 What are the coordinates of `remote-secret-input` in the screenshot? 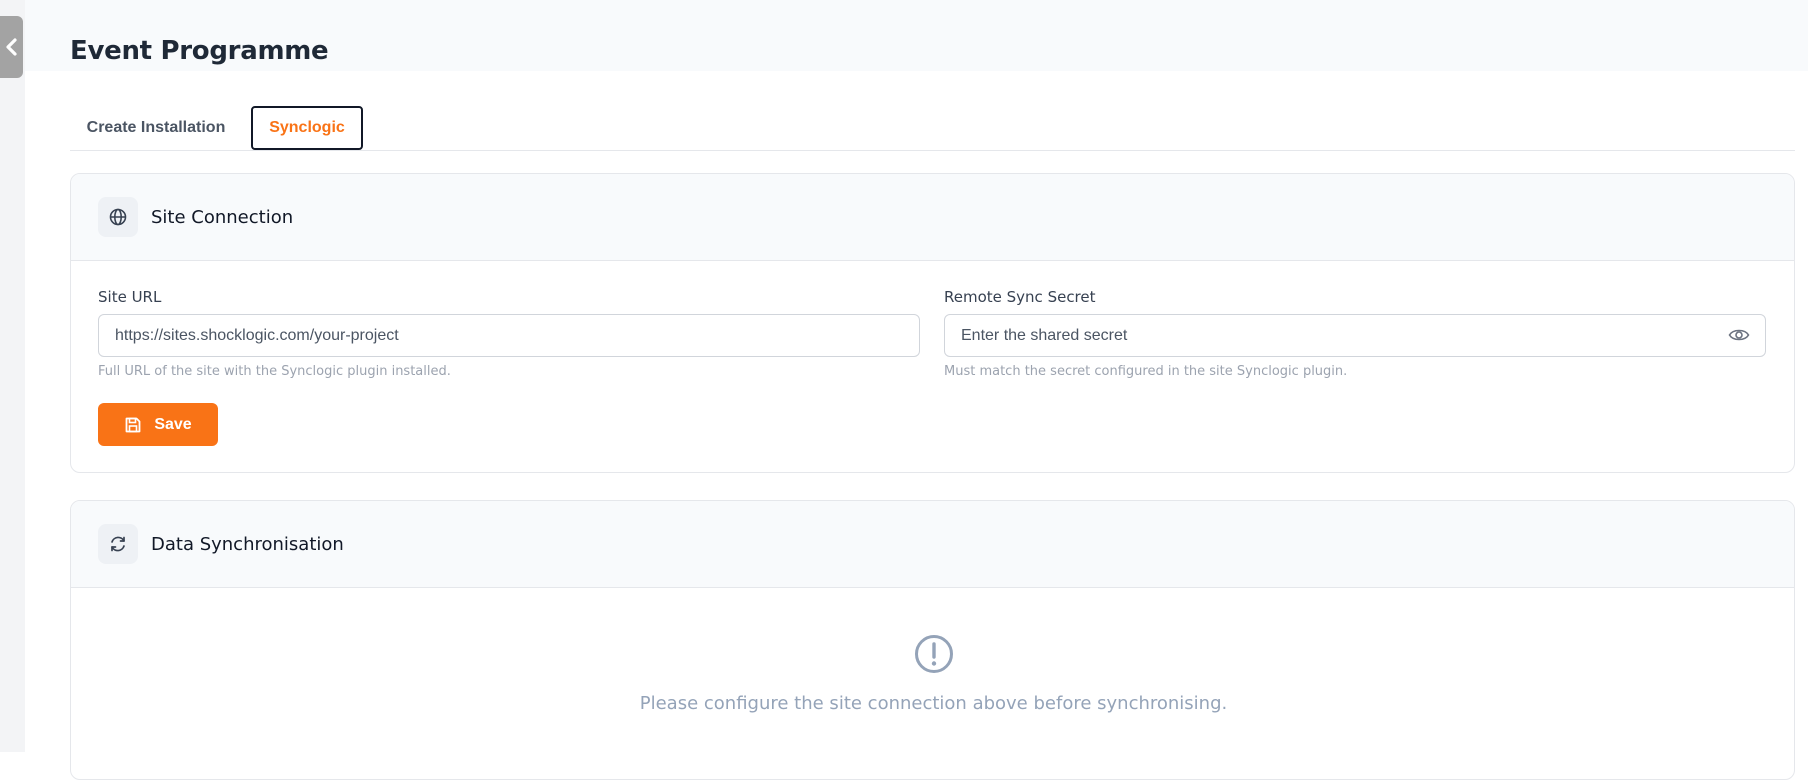 It's located at (1355, 335).